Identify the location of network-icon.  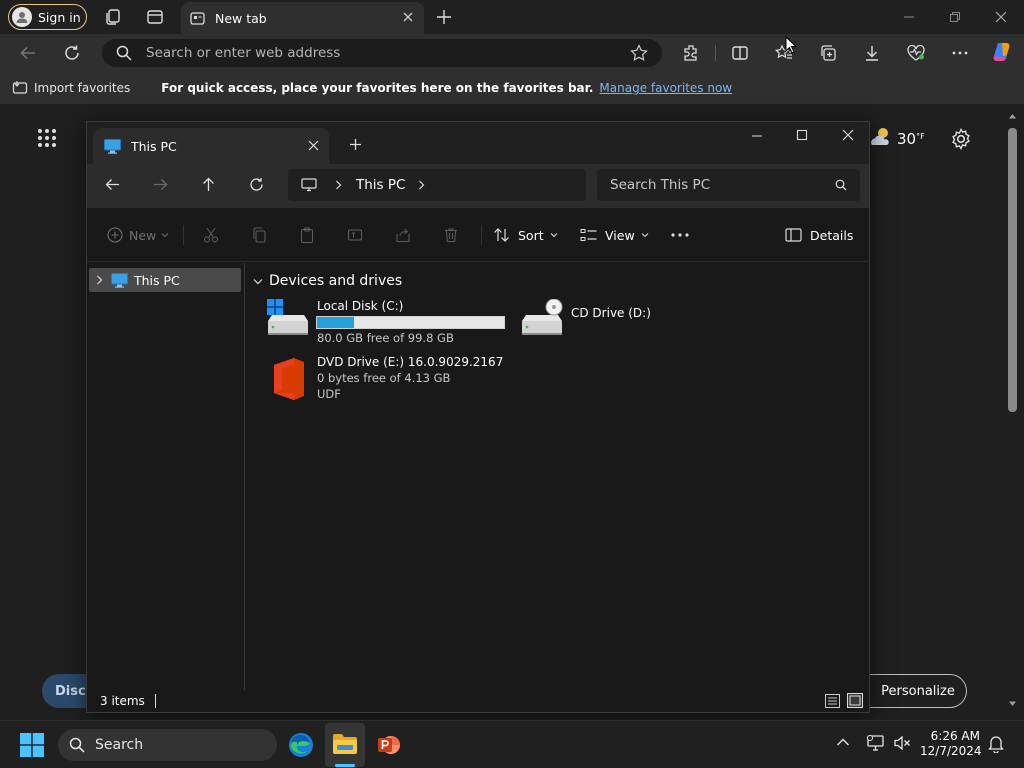
(876, 743).